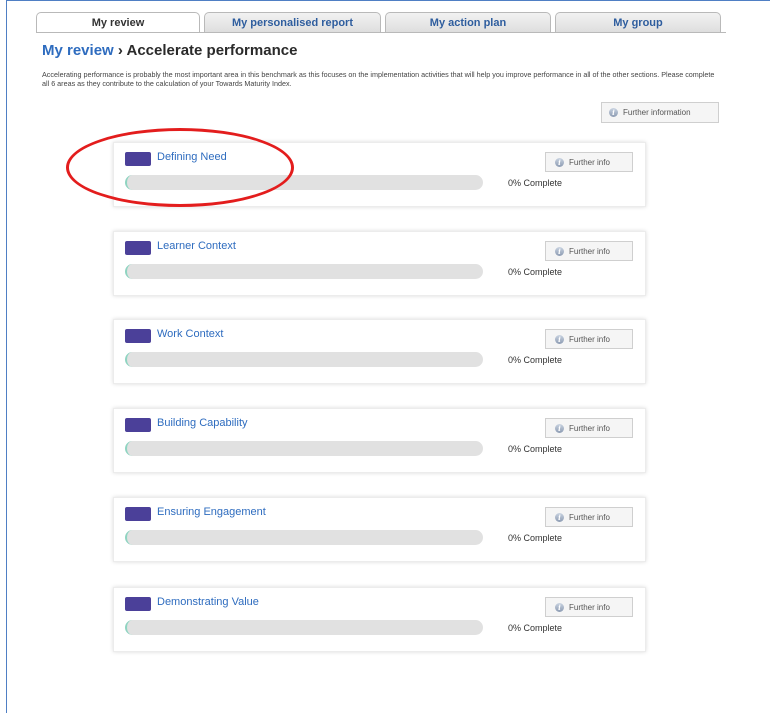 This screenshot has width=770, height=713. What do you see at coordinates (118, 22) in the screenshot?
I see `tab-my-review: My review` at bounding box center [118, 22].